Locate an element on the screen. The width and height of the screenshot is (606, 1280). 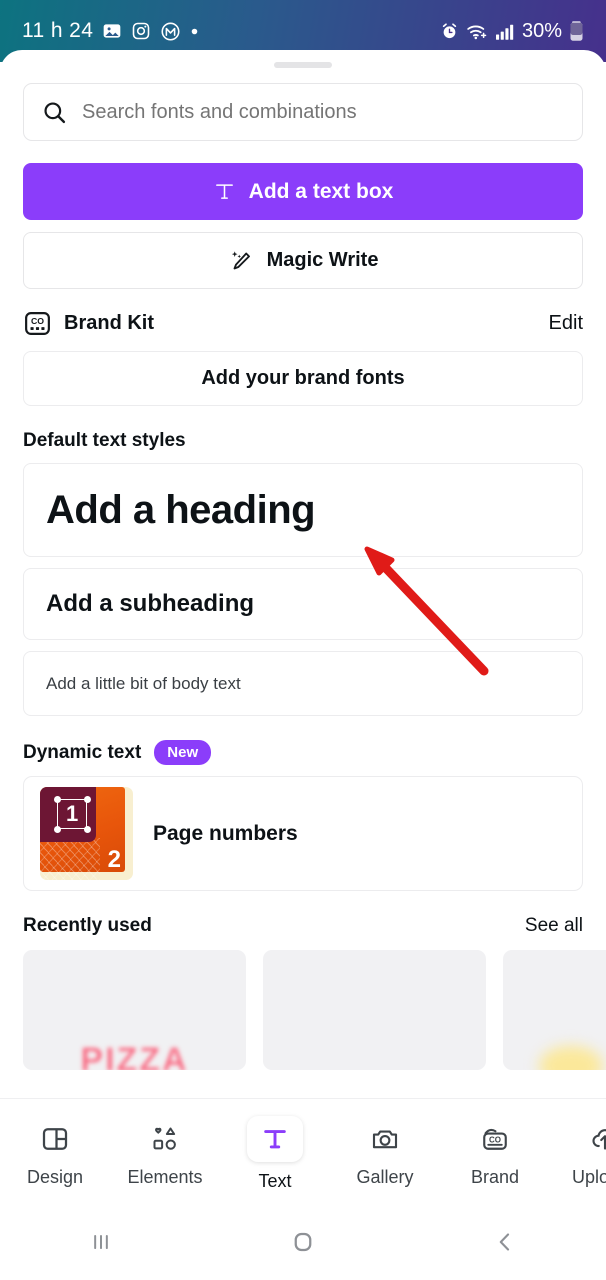
dot-indicator-icon is located at coordinates (195, 31).